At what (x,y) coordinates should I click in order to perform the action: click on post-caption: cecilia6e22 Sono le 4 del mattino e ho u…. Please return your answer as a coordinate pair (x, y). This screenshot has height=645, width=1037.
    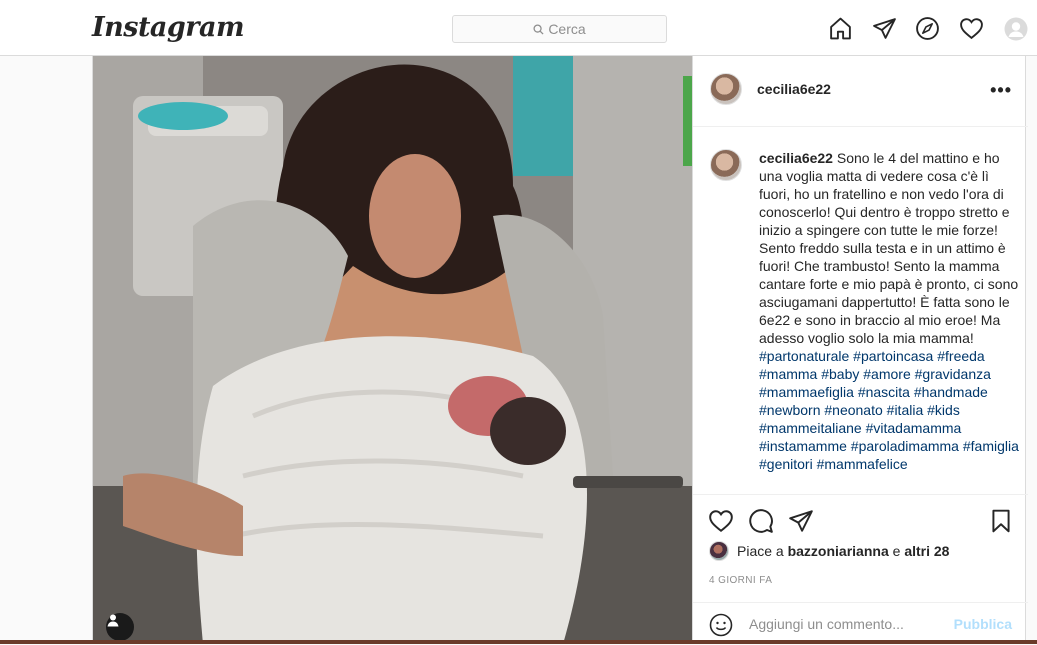
    Looking at the image, I should click on (890, 311).